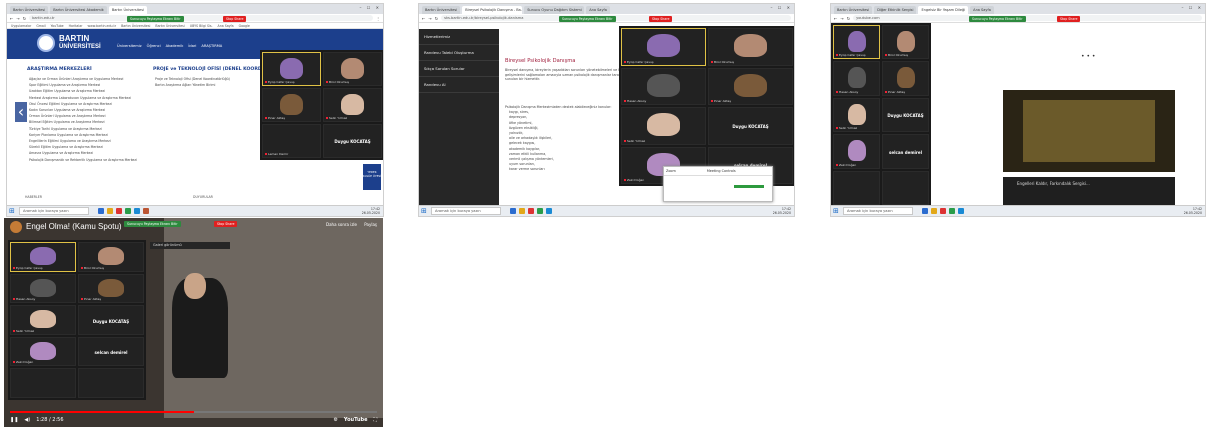 This screenshot has width=1210, height=430. Describe the element at coordinates (33, 197) in the screenshot. I see `footer-link: HABERLER` at that location.